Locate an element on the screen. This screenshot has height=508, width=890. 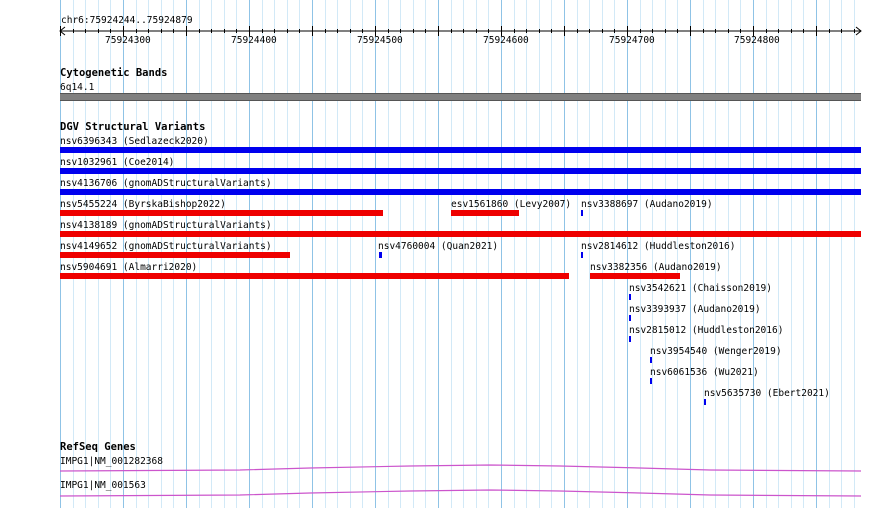
ruler-tick-label: 75924500 is located at coordinates (380, 40).